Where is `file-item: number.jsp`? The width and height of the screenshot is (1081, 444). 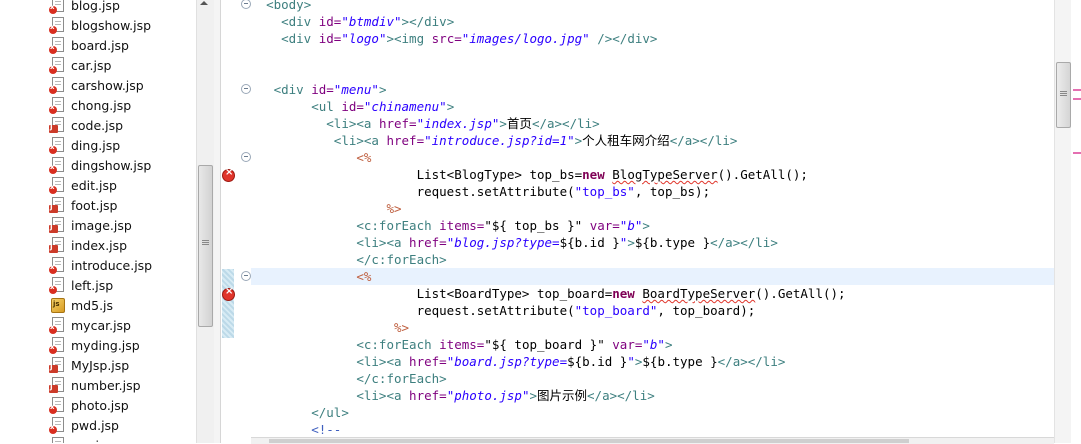 file-item: number.jsp is located at coordinates (95, 385).